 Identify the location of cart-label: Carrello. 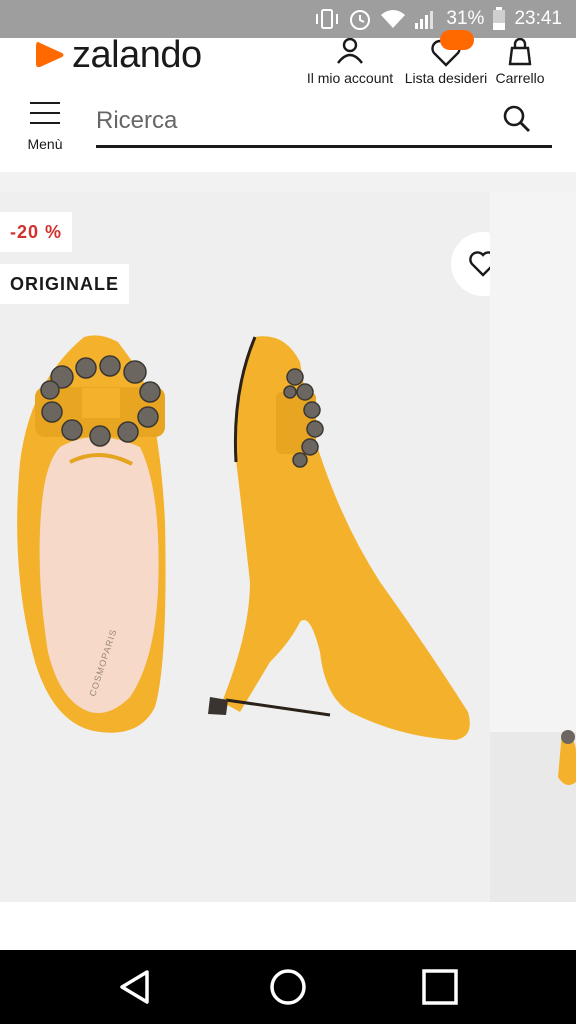
(520, 78).